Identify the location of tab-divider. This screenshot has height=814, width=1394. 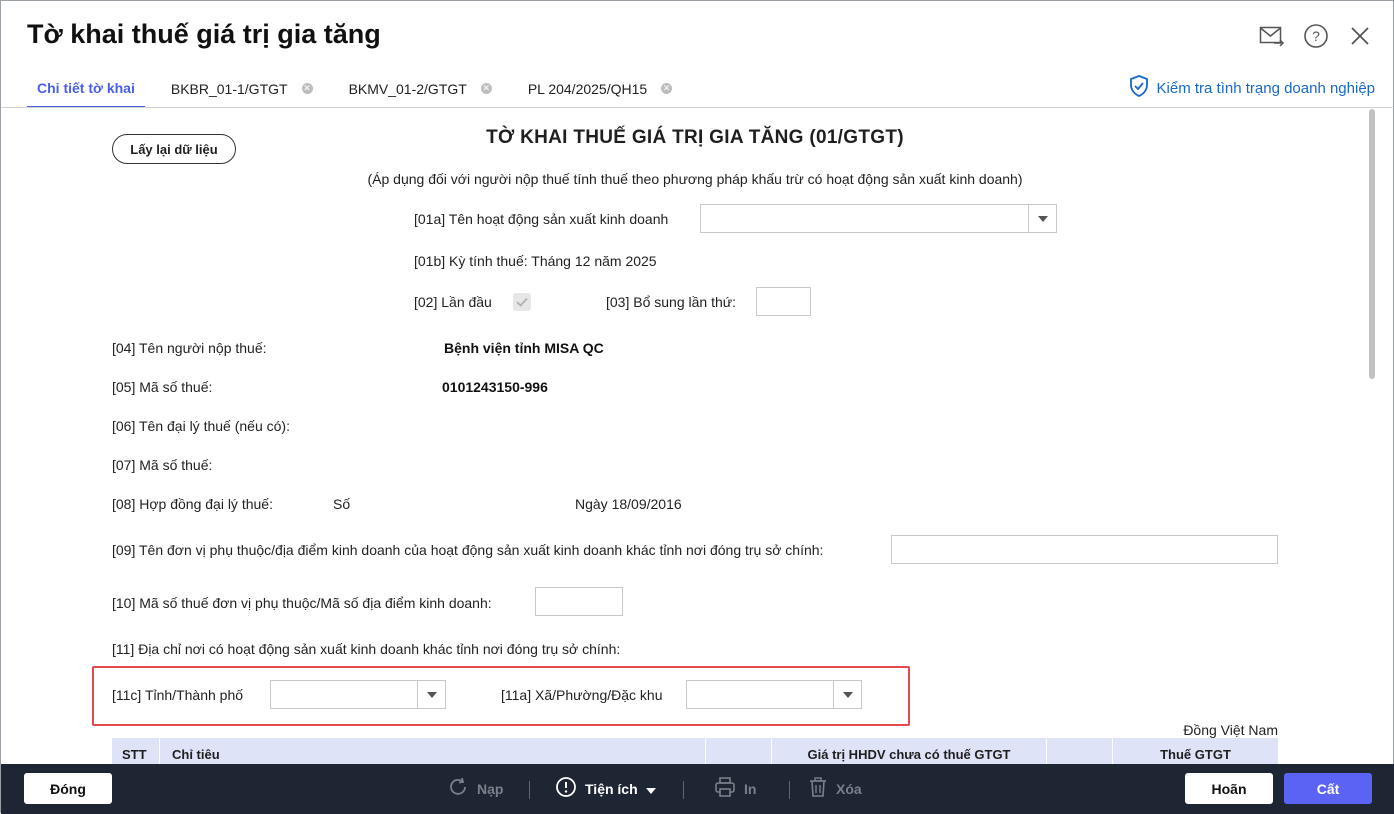
(697, 107).